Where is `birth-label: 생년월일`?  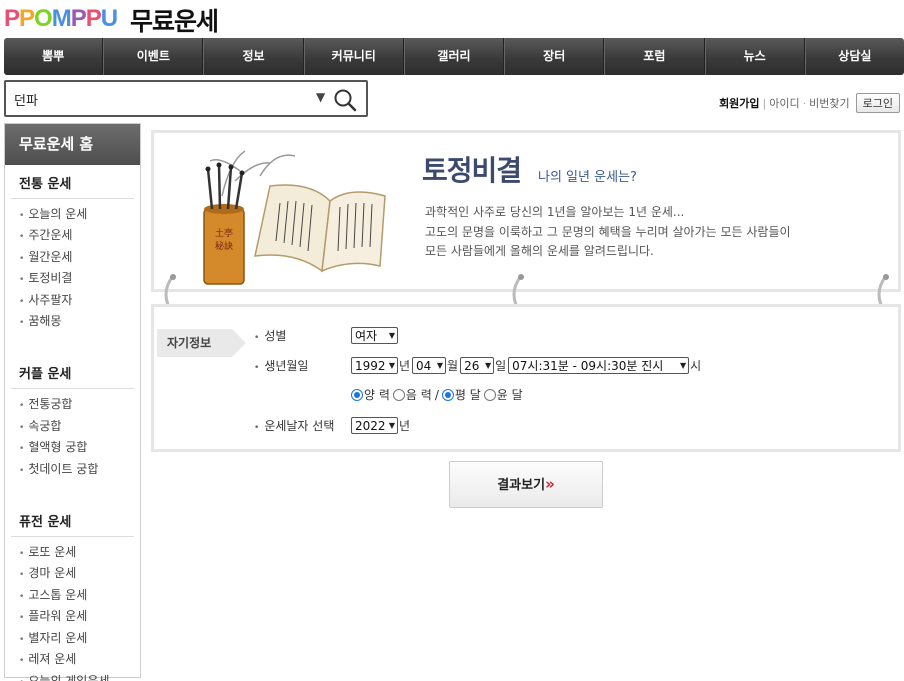 birth-label: 생년월일 is located at coordinates (302, 365).